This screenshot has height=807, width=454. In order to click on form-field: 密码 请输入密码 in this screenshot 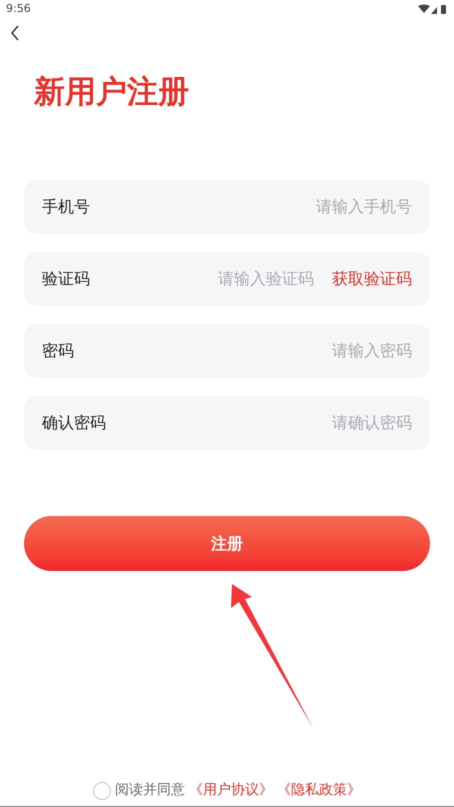, I will do `click(227, 351)`.